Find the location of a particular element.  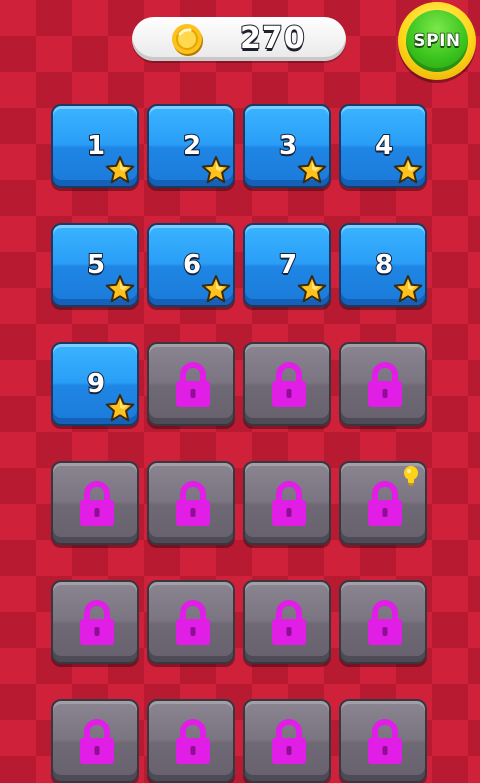

level-tile-1: 1 is located at coordinates (95, 146).